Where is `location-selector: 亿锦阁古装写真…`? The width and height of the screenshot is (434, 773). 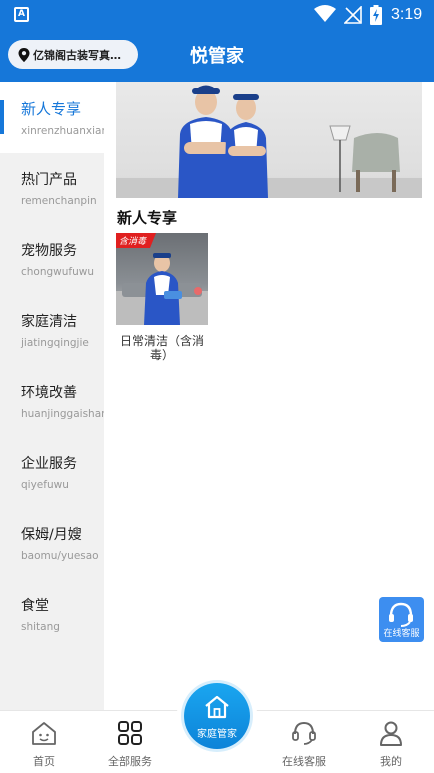 location-selector: 亿锦阁古装写真… is located at coordinates (73, 54).